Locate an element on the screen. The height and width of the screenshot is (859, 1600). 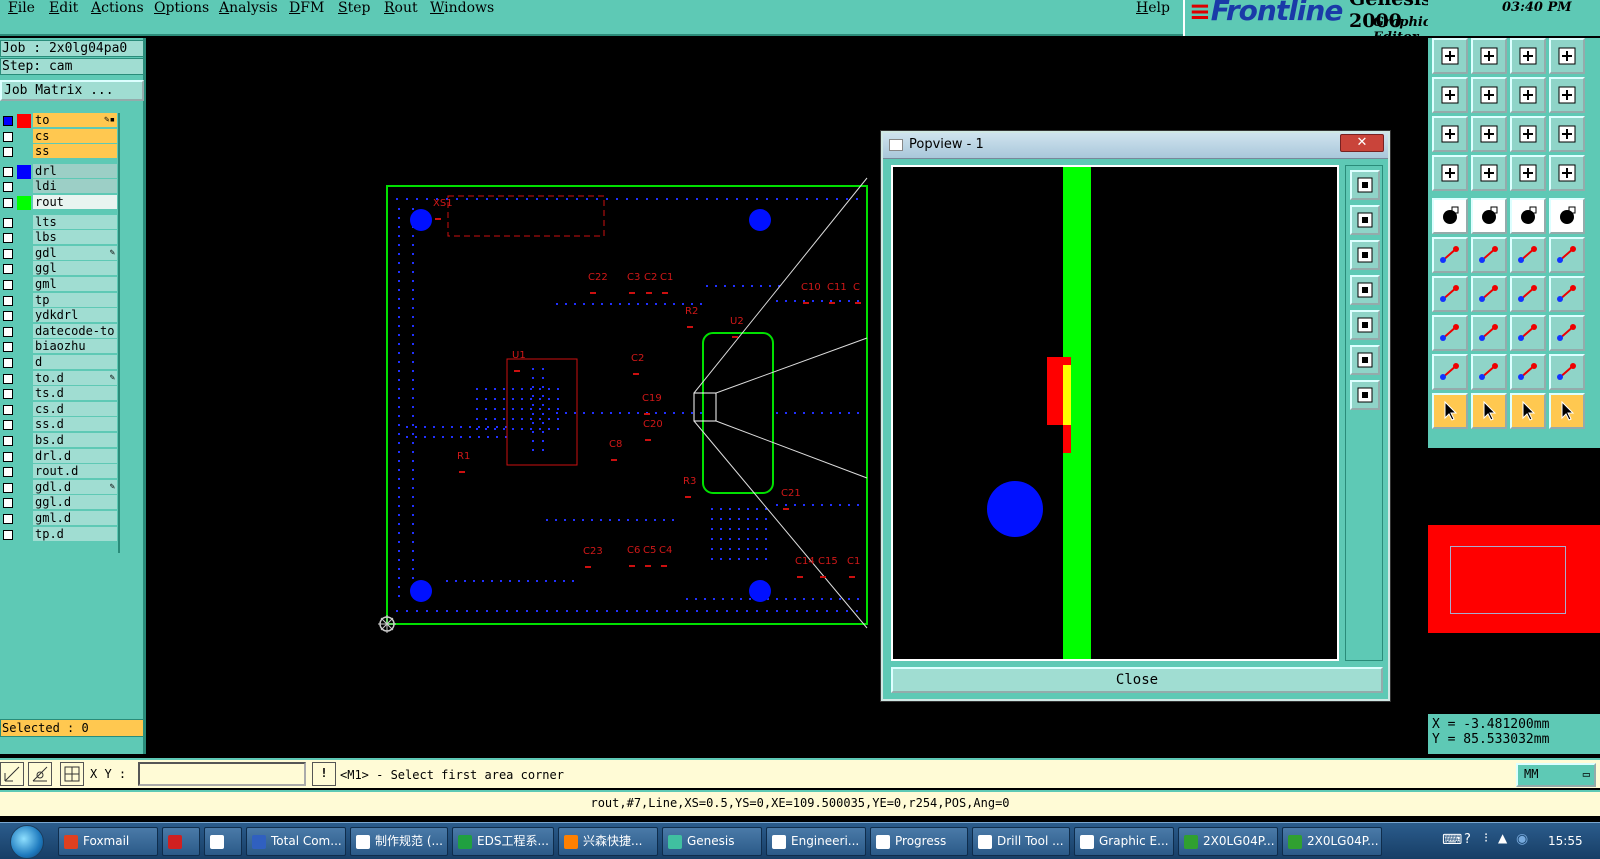
layer-row: to.d ✎ is located at coordinates (59, 378).